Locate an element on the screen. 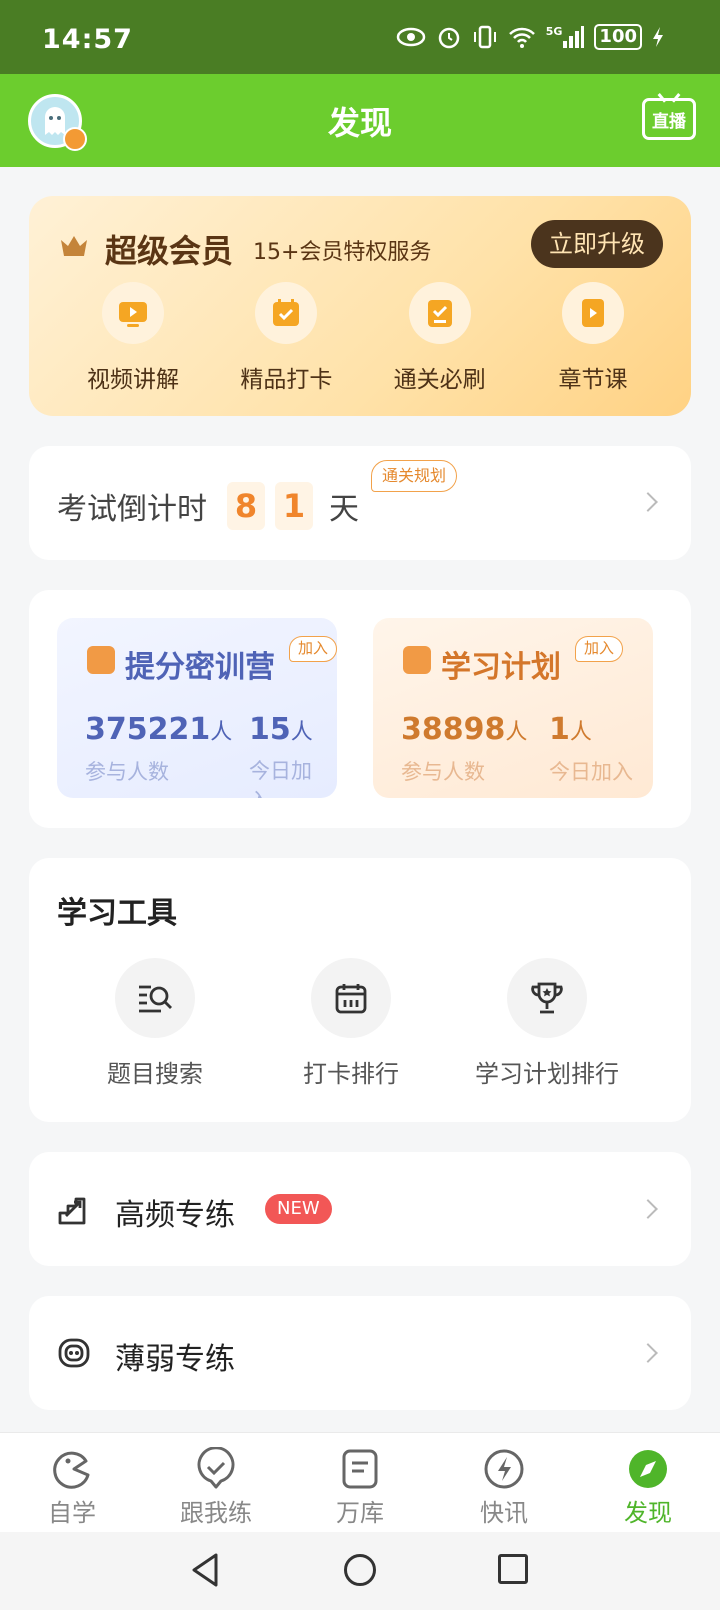  upgrade-button: 立即升级 is located at coordinates (597, 244).